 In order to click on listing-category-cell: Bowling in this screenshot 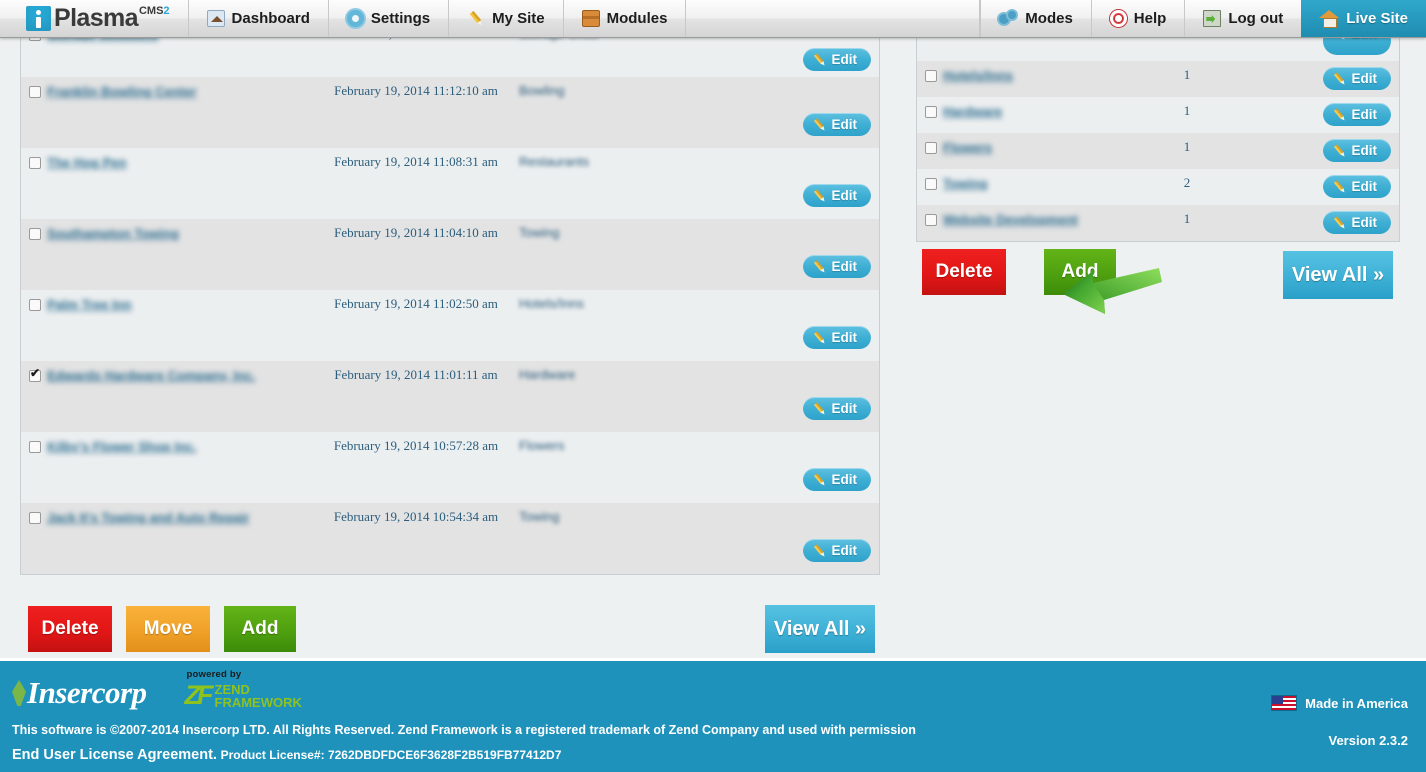, I will do `click(542, 90)`.